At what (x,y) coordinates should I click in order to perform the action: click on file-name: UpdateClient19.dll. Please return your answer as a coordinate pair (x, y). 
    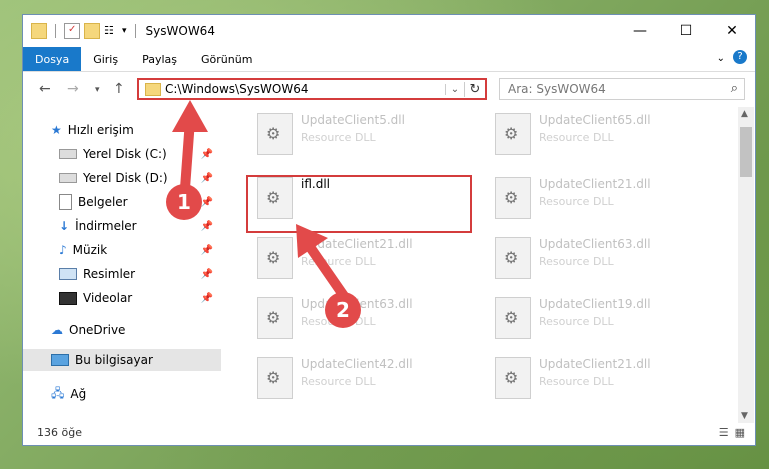
    Looking at the image, I should click on (595, 304).